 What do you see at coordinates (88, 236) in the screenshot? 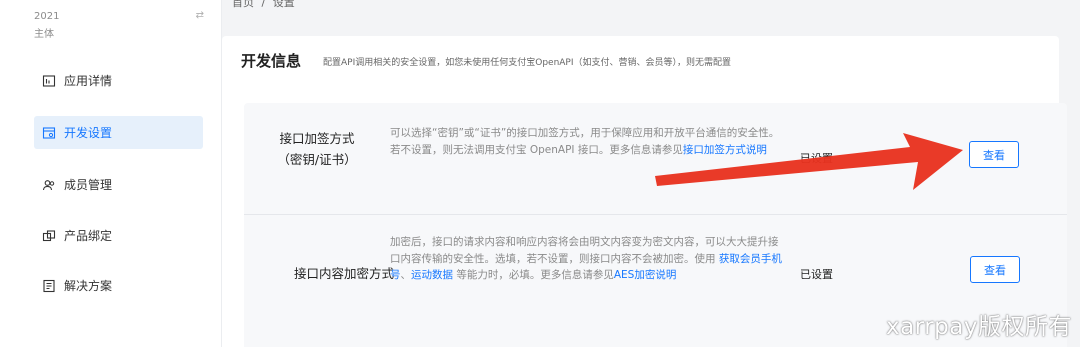
I see `sidebar-item-label: 产品绑定` at bounding box center [88, 236].